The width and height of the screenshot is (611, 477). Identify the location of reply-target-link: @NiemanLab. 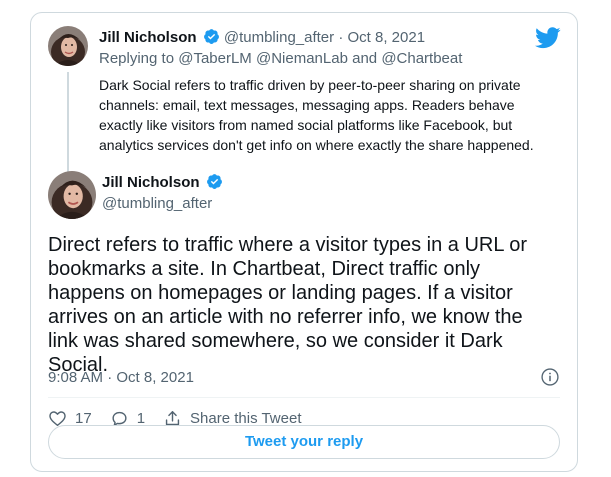
(302, 58).